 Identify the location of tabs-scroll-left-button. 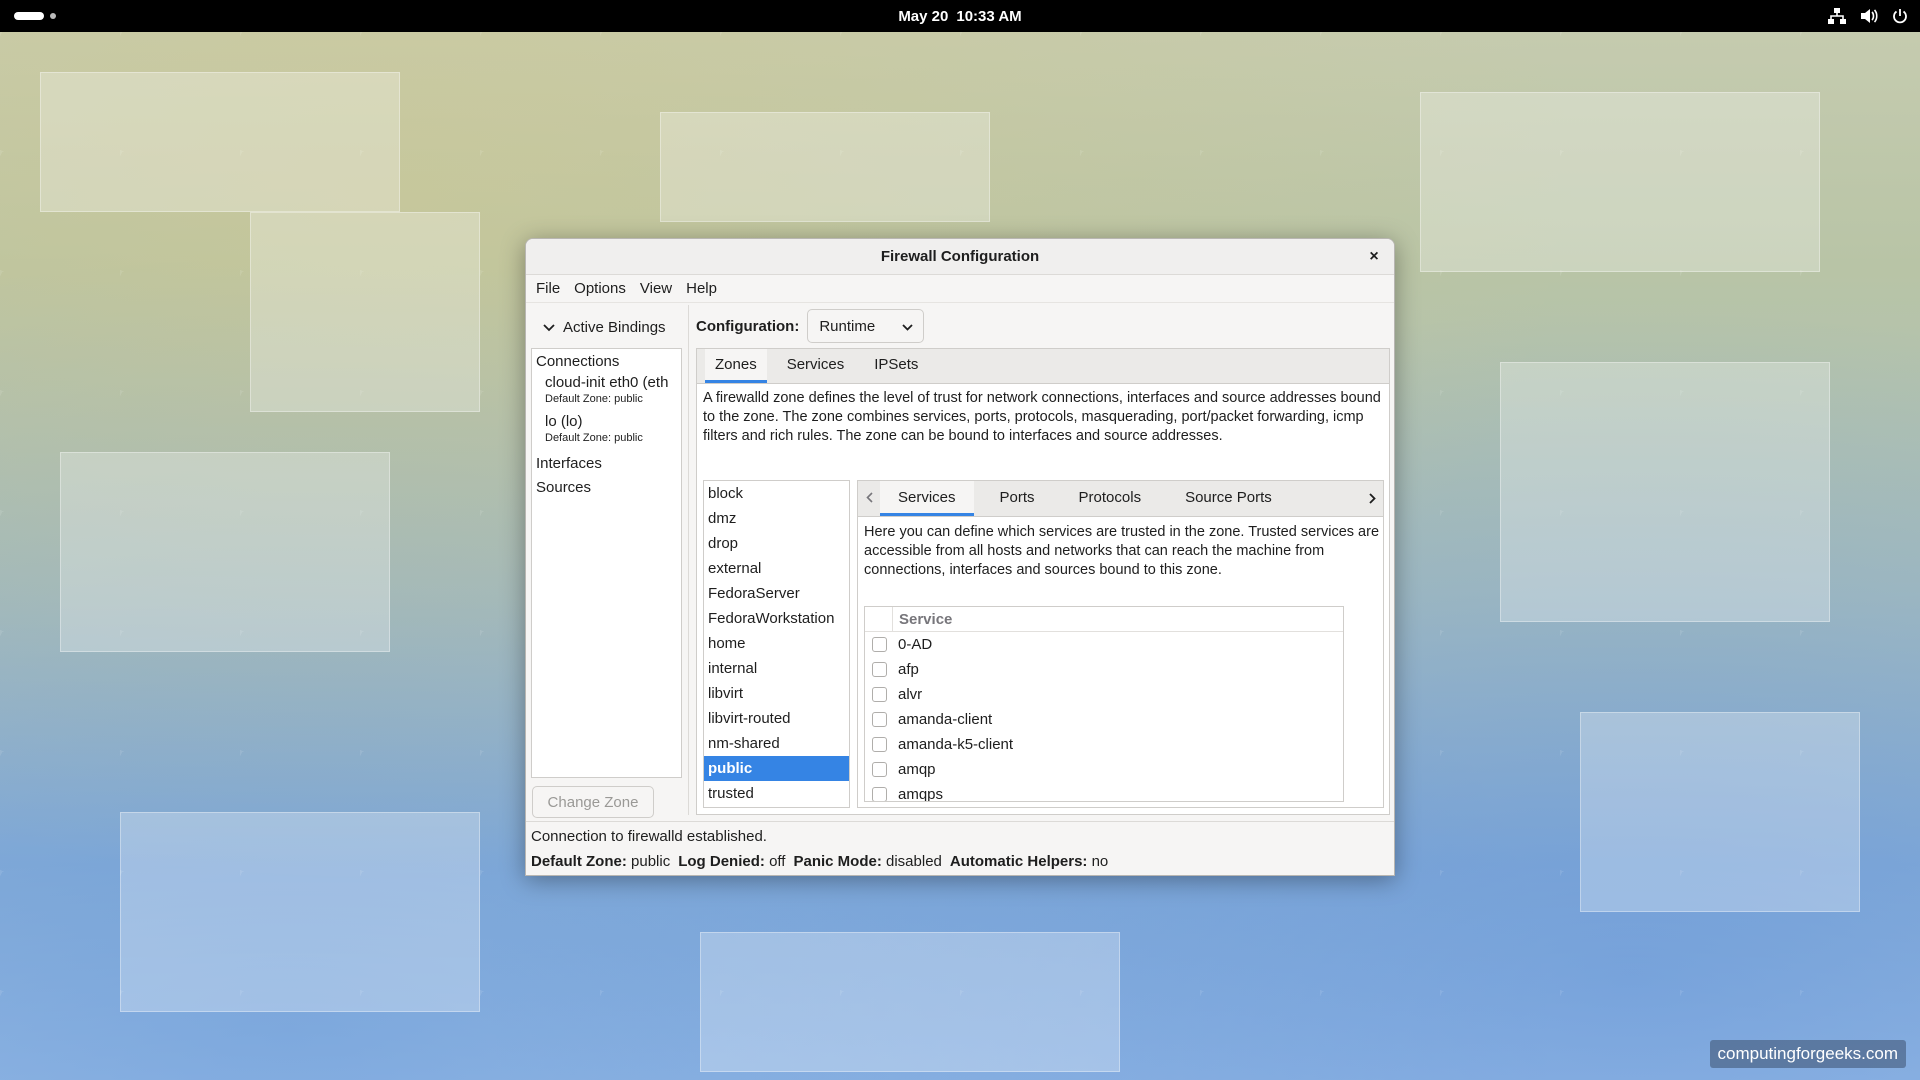
(869, 498).